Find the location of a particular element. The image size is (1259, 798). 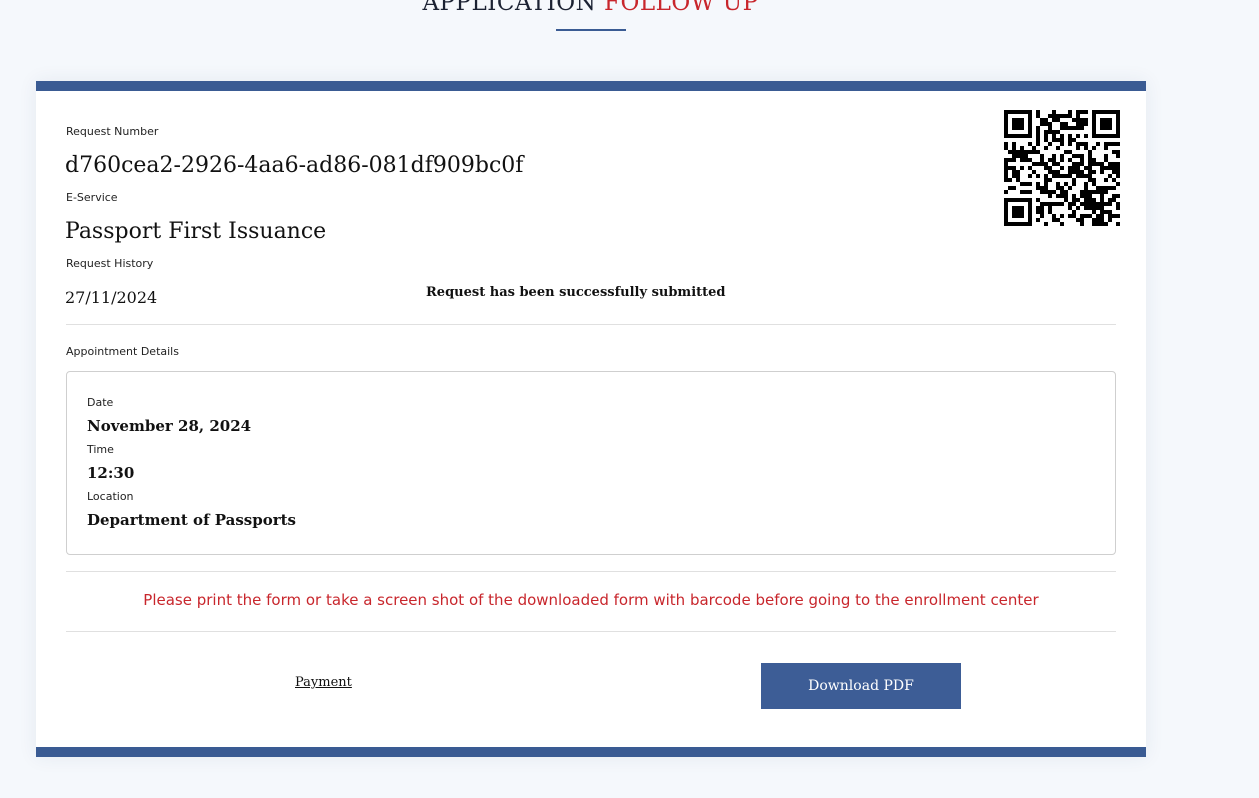

appointment-location-value: Department of Passports is located at coordinates (191, 520).